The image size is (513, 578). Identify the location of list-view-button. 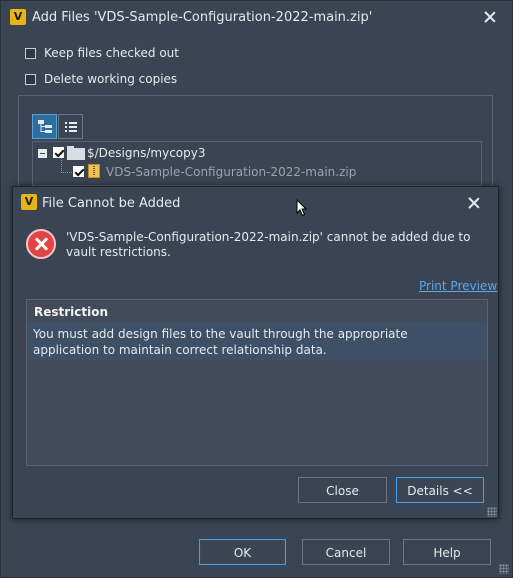
(70, 126).